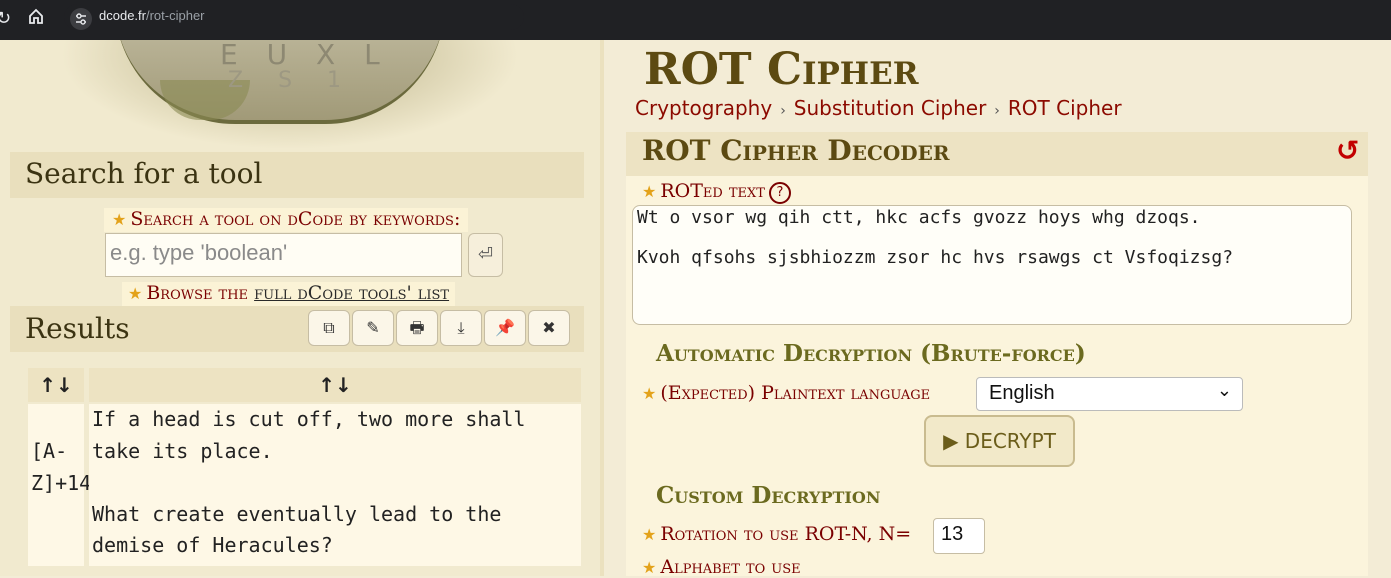 Image resolution: width=1391 pixels, height=578 pixels. I want to click on close-button: ✖, so click(549, 328).